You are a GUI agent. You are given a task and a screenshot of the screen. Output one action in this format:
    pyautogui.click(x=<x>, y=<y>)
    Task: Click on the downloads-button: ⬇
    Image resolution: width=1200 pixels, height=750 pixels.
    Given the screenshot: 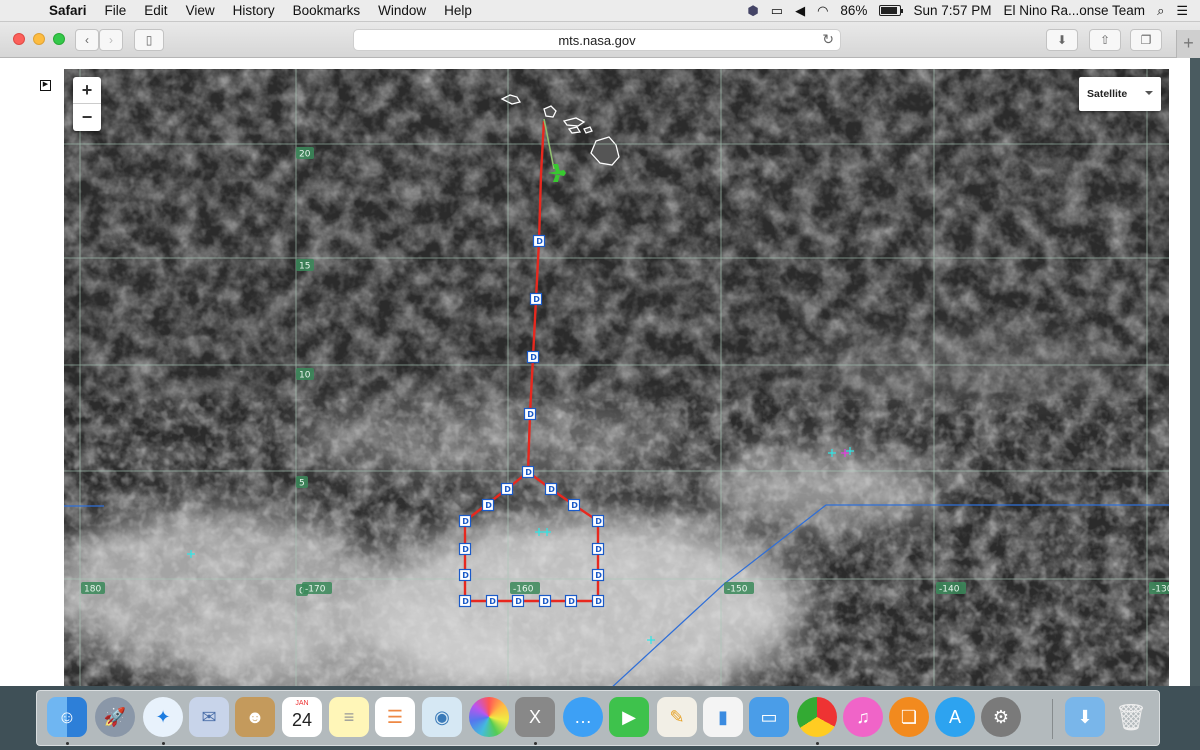 What is the action you would take?
    pyautogui.click(x=1062, y=40)
    